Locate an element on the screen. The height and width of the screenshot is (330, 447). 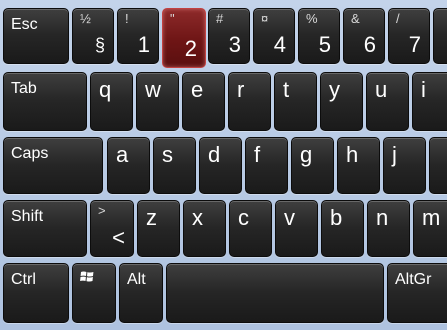
key-altgr: AltGr is located at coordinates (417, 293).